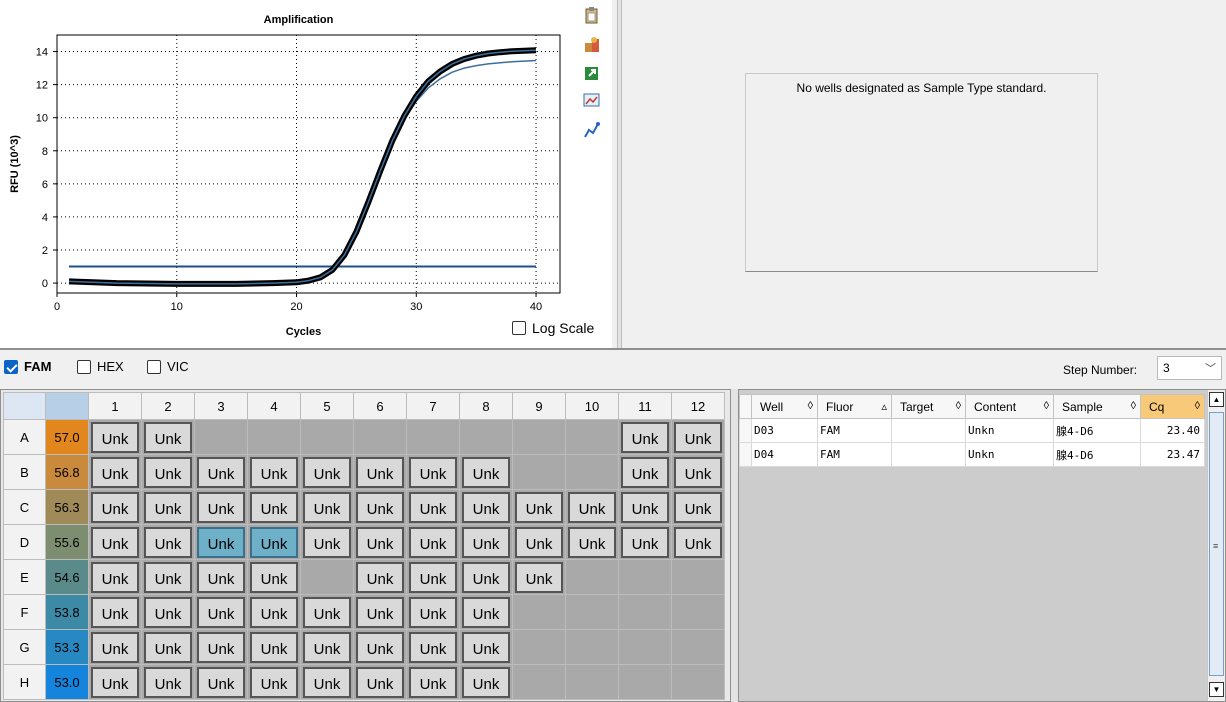  I want to click on plate-well-F3: Unk, so click(221, 612).